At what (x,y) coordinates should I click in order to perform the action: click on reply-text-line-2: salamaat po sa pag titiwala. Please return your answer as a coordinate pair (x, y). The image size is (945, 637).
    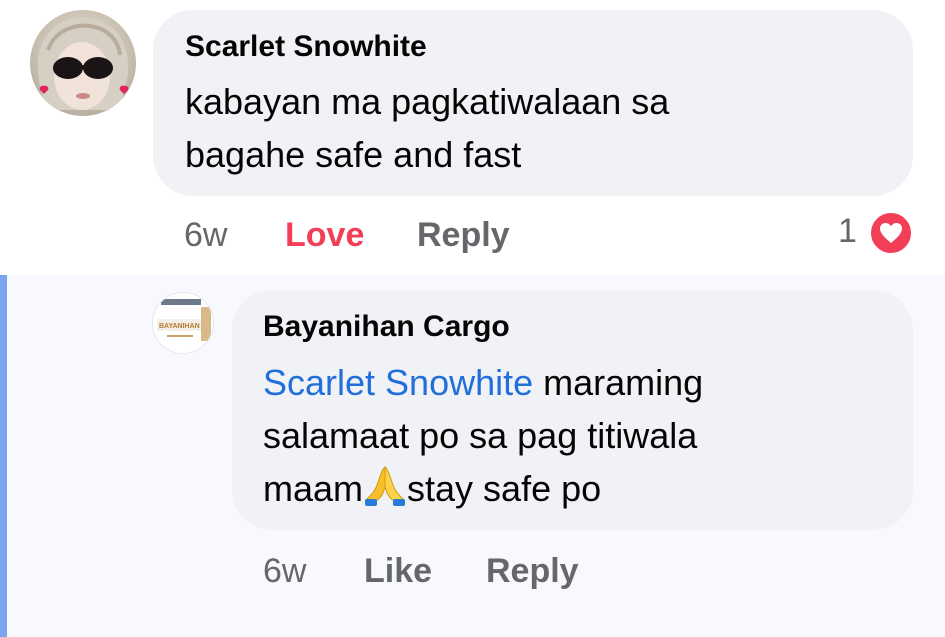
    Looking at the image, I should click on (480, 435).